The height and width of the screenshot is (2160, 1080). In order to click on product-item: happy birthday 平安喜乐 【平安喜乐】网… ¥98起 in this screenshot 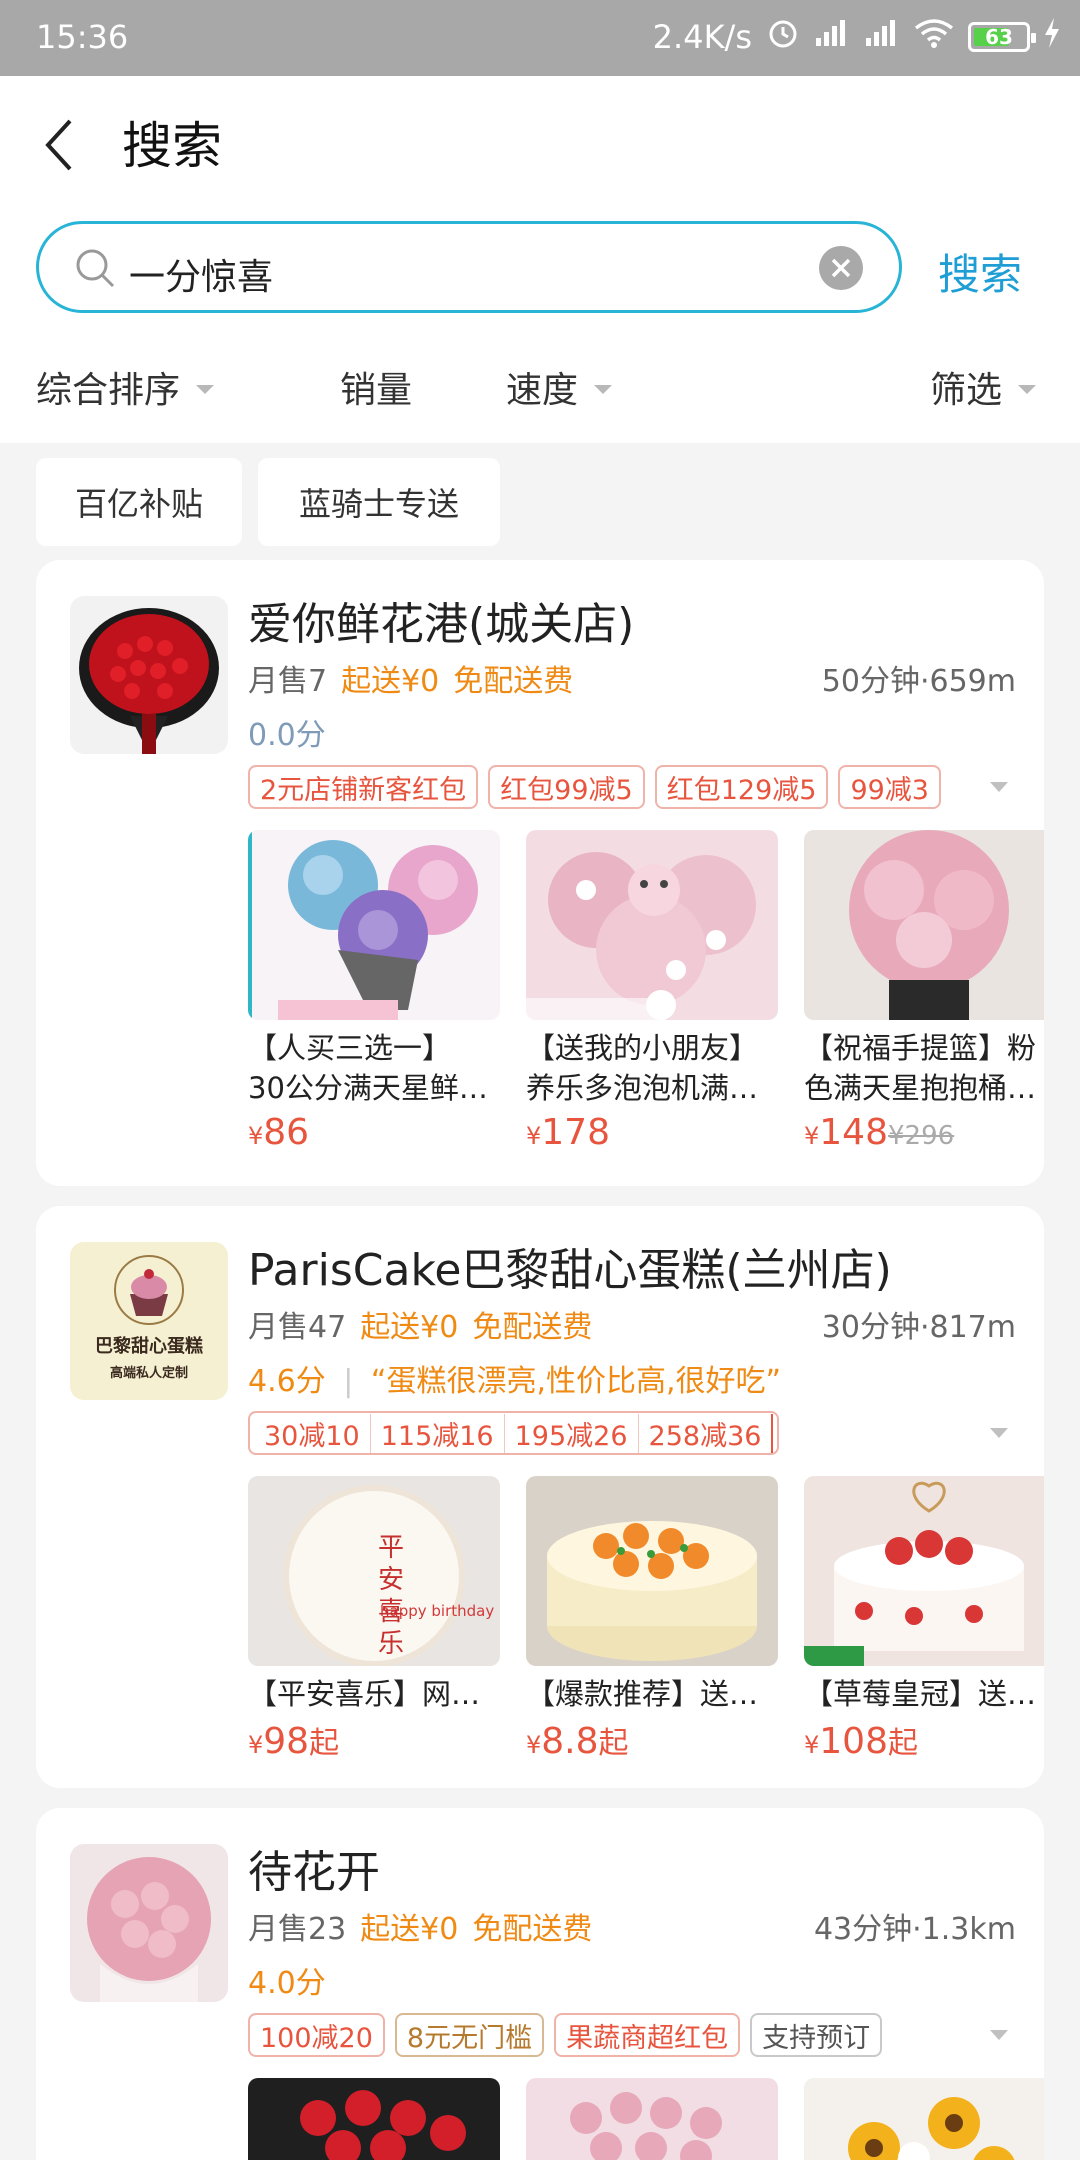, I will do `click(374, 1619)`.